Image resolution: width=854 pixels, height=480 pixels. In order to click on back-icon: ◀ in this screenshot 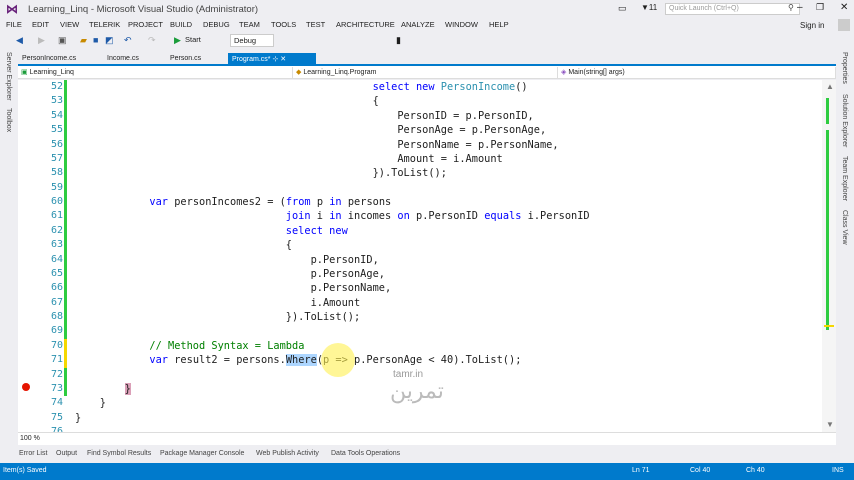, I will do `click(19, 40)`.